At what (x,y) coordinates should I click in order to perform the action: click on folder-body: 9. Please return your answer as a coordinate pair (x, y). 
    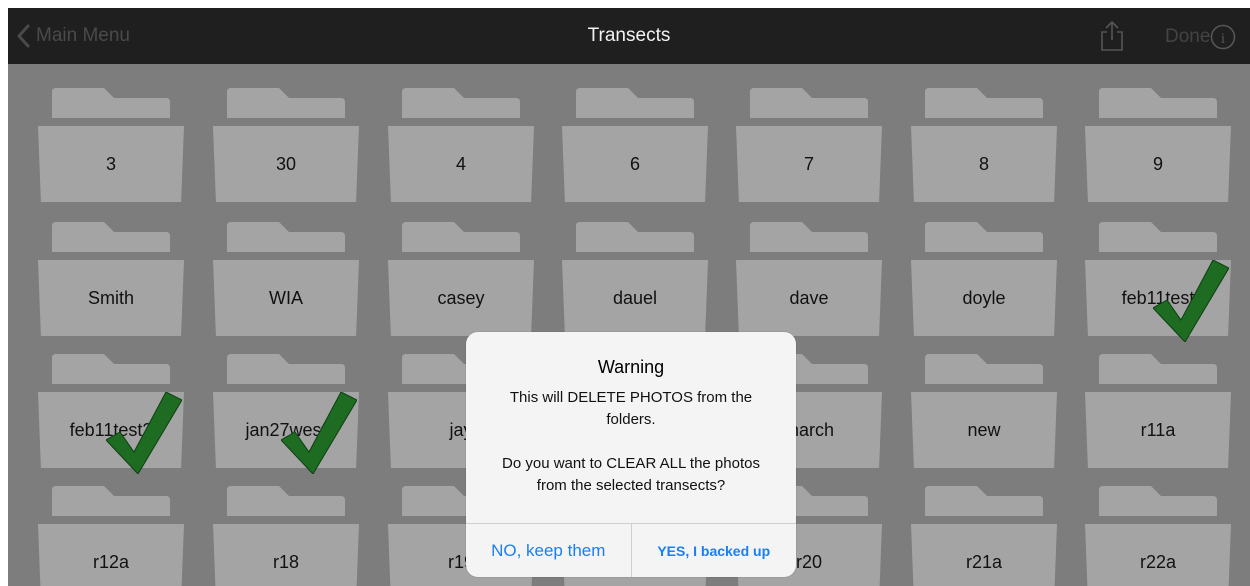
    Looking at the image, I should click on (1158, 164).